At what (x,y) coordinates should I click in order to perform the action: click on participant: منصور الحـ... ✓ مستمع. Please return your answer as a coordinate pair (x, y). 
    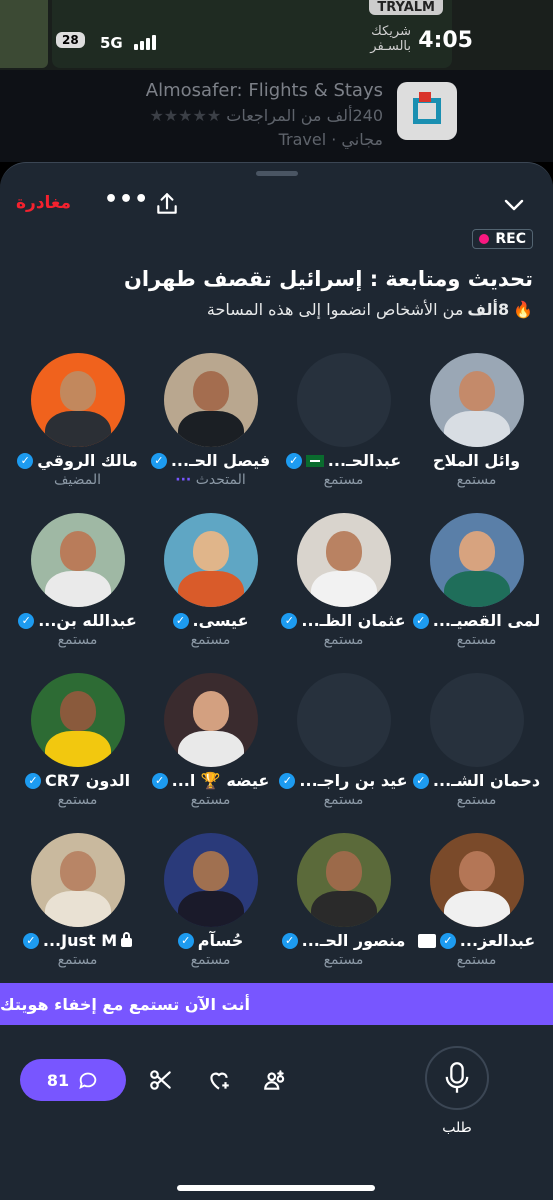
    Looking at the image, I should click on (343, 900).